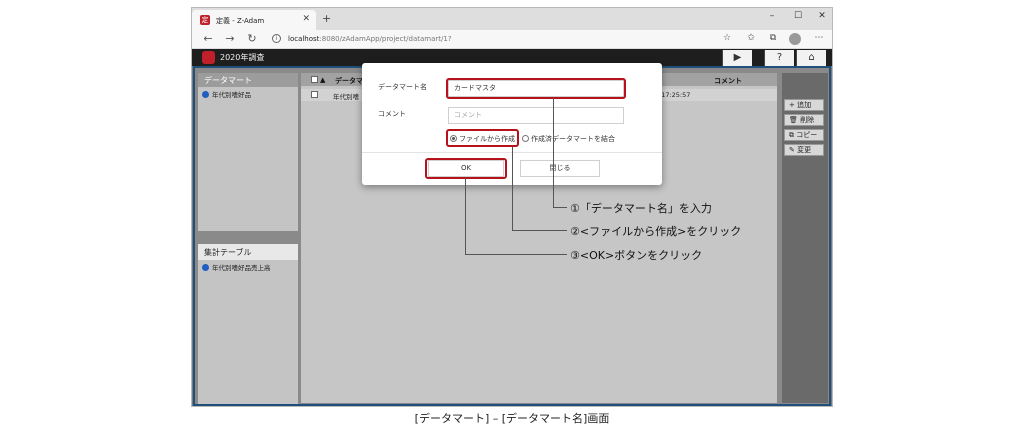  Describe the element at coordinates (512, 19) in the screenshot. I see `tab-bar: 定 定義 - Z-Adam ✕ + – ☐ ✕` at that location.